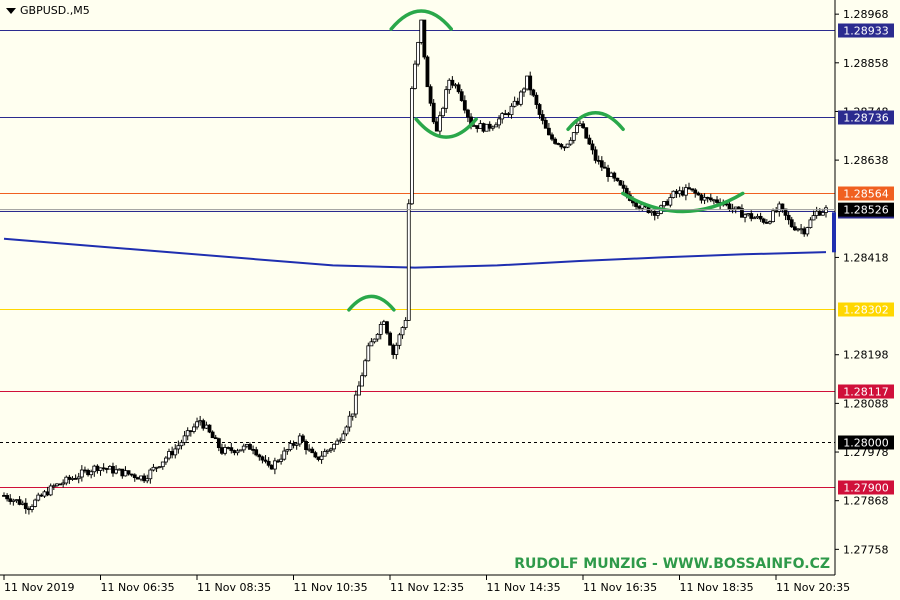 The height and width of the screenshot is (600, 900). I want to click on y-tick-label: 1.27868, so click(866, 501).